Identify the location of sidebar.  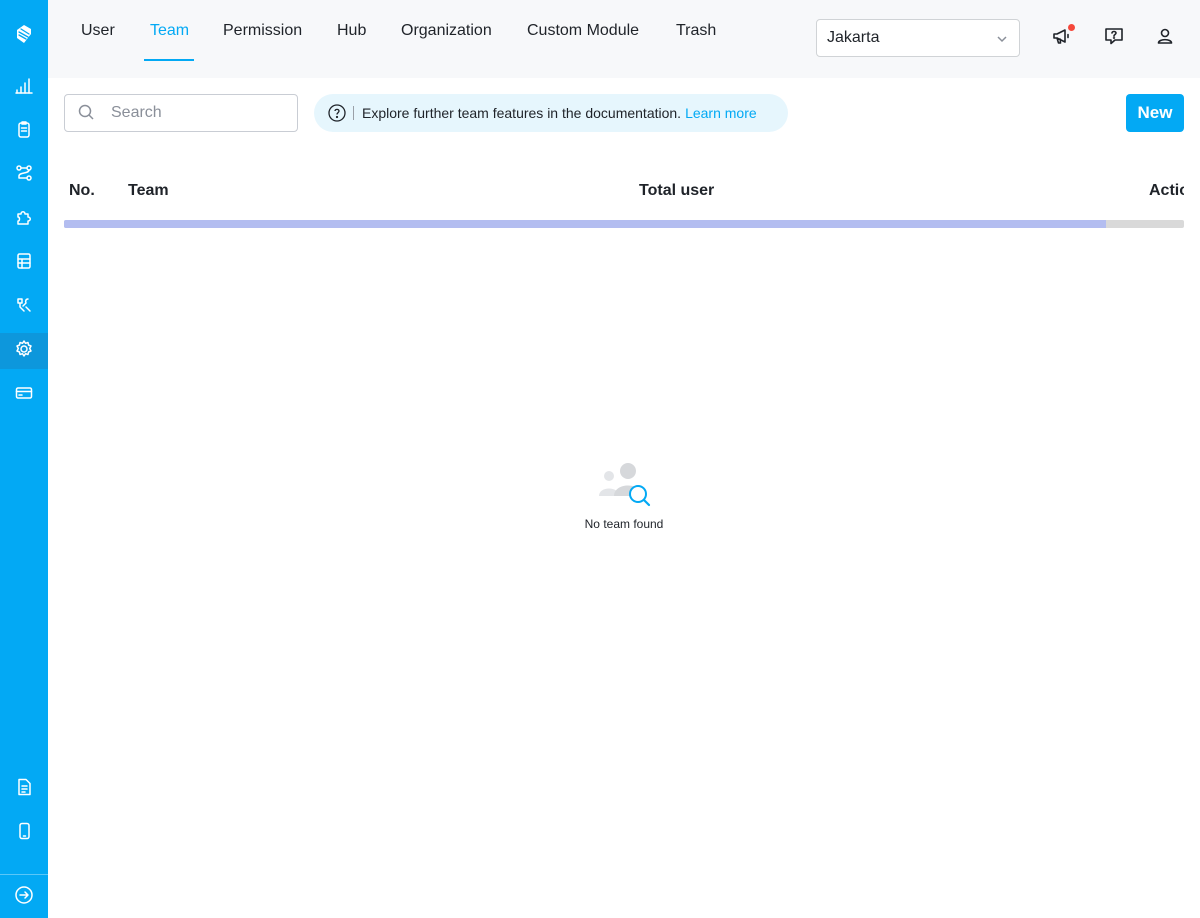
(24, 459).